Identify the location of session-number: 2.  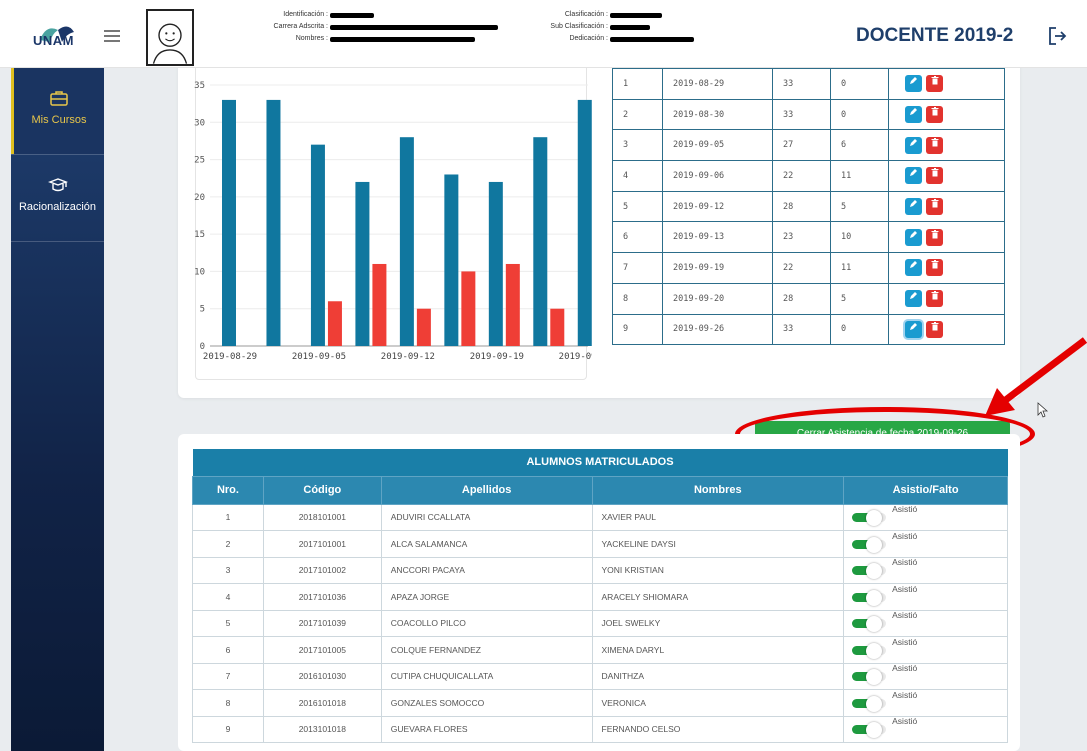
(637, 114).